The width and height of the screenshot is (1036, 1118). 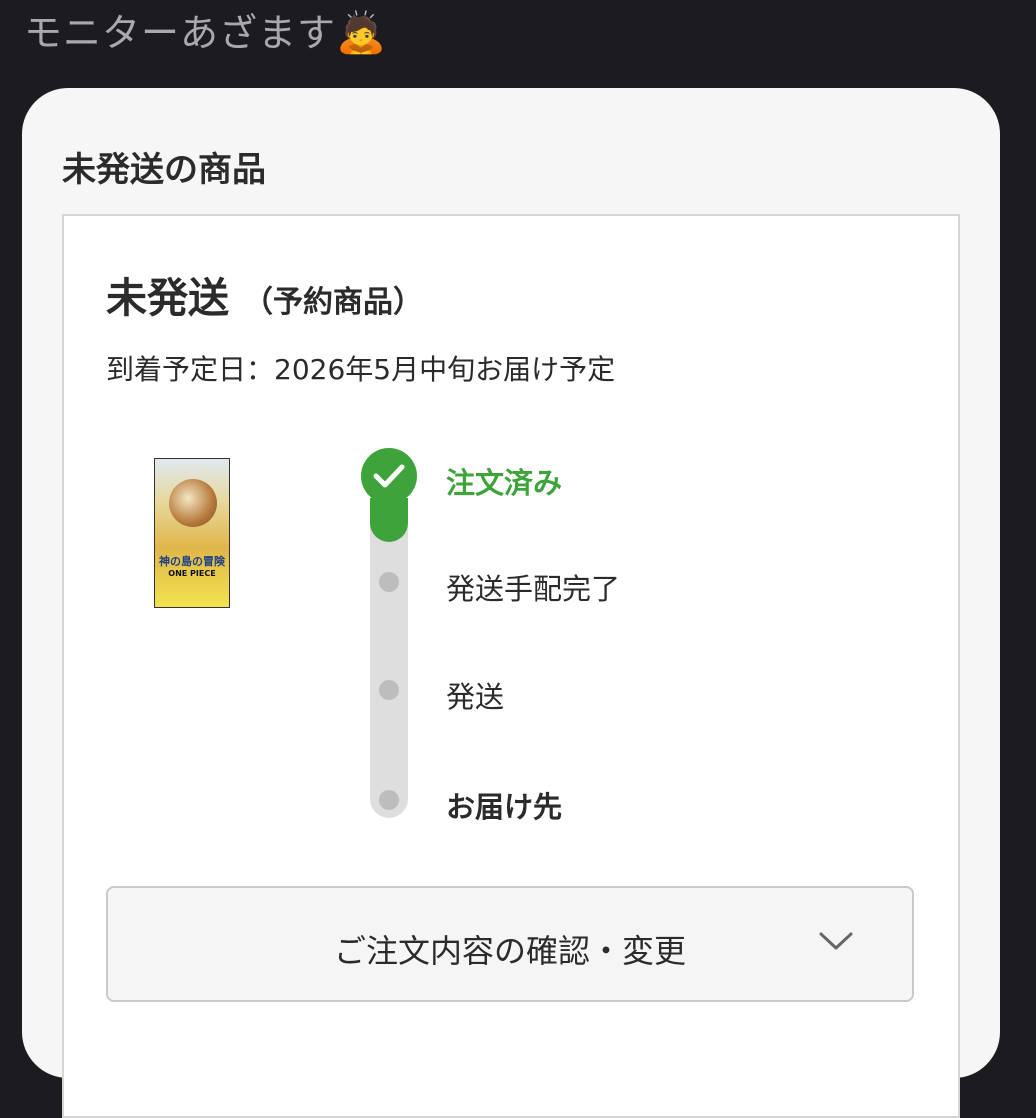 I want to click on order-details-button: ご注文内容の確認・変更, so click(x=510, y=944).